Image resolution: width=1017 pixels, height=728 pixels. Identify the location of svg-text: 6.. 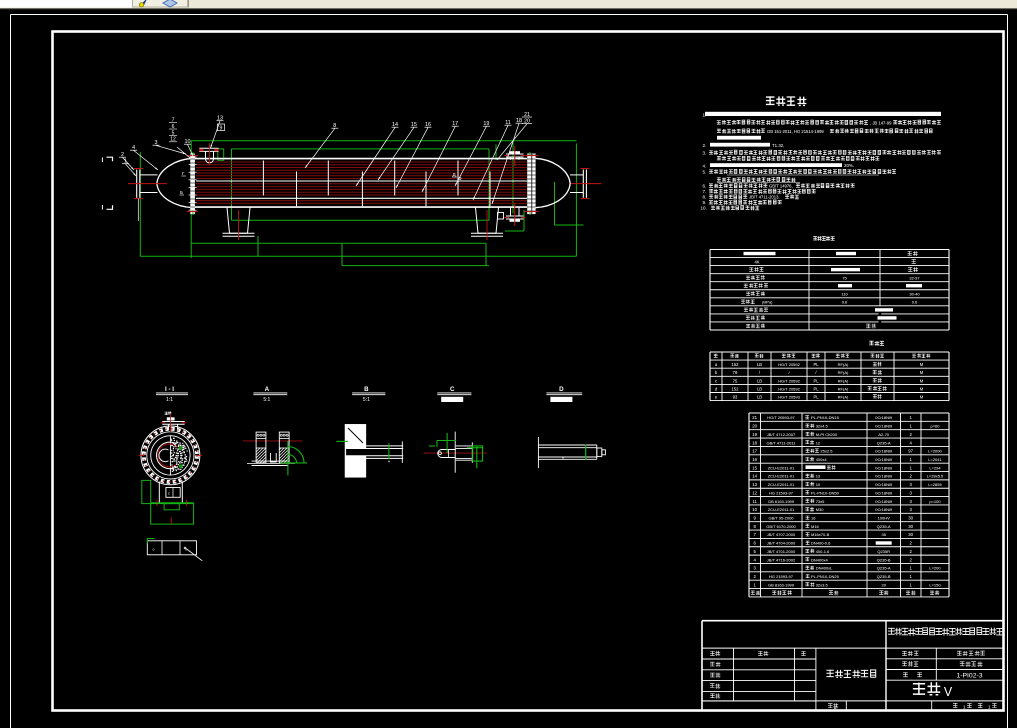
(705, 186).